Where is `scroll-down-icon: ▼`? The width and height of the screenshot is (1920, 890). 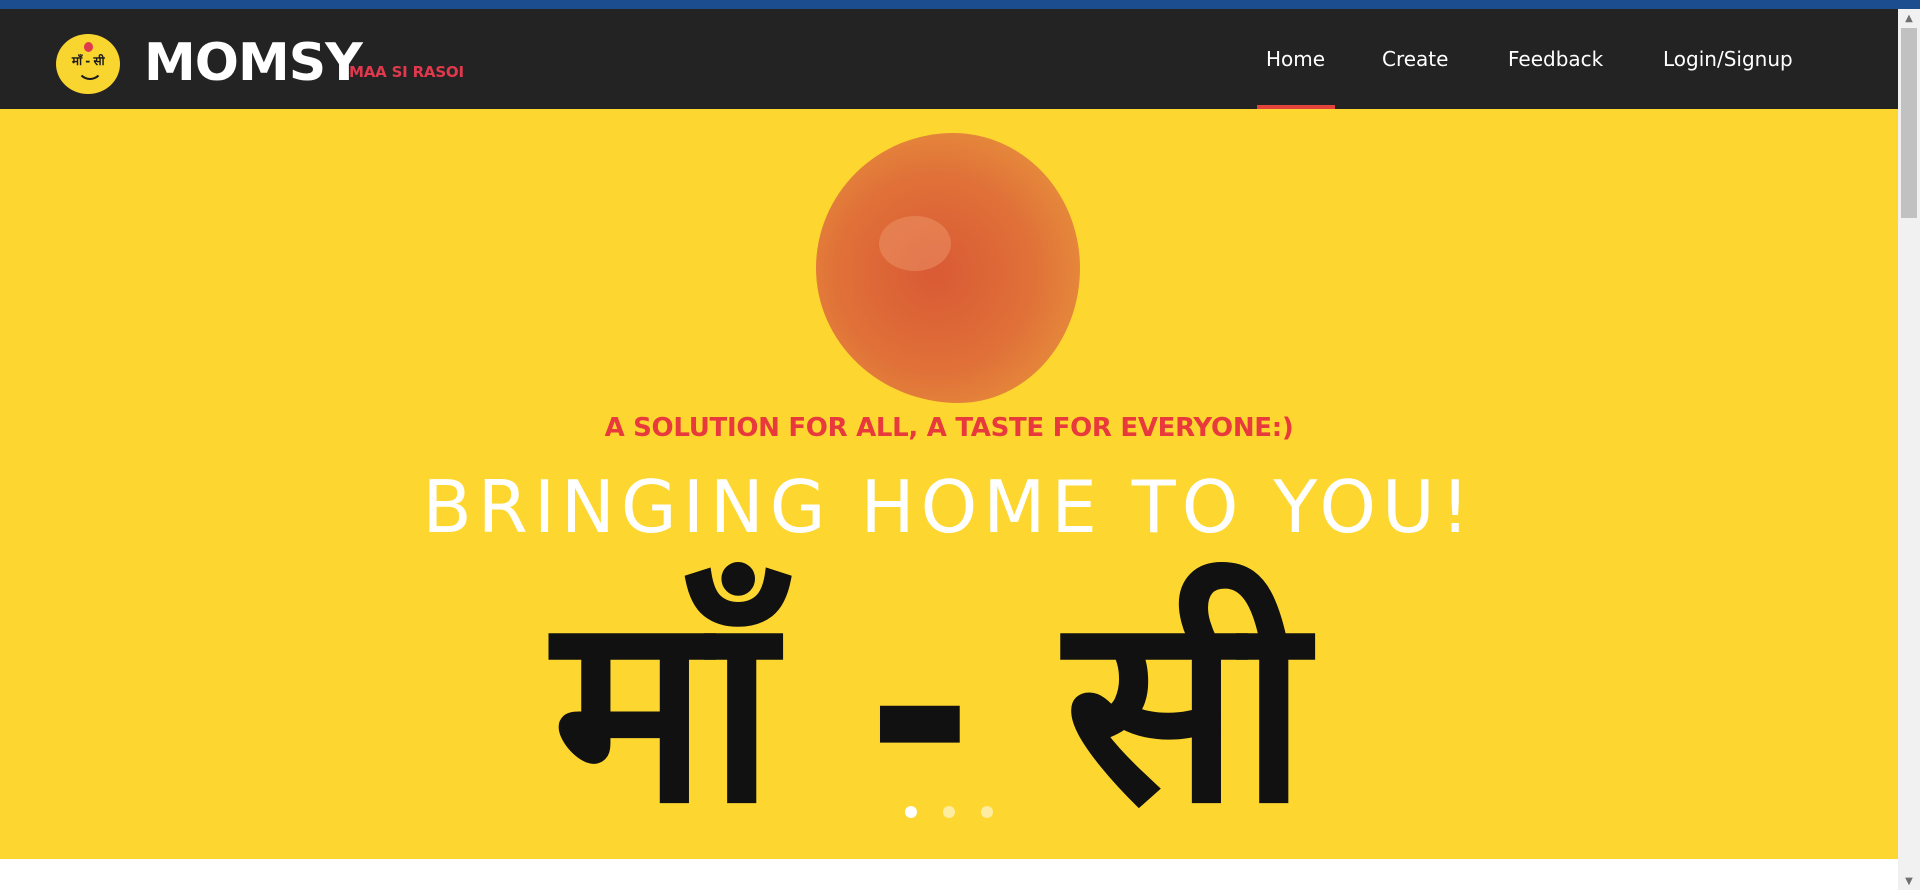 scroll-down-icon: ▼ is located at coordinates (1909, 881).